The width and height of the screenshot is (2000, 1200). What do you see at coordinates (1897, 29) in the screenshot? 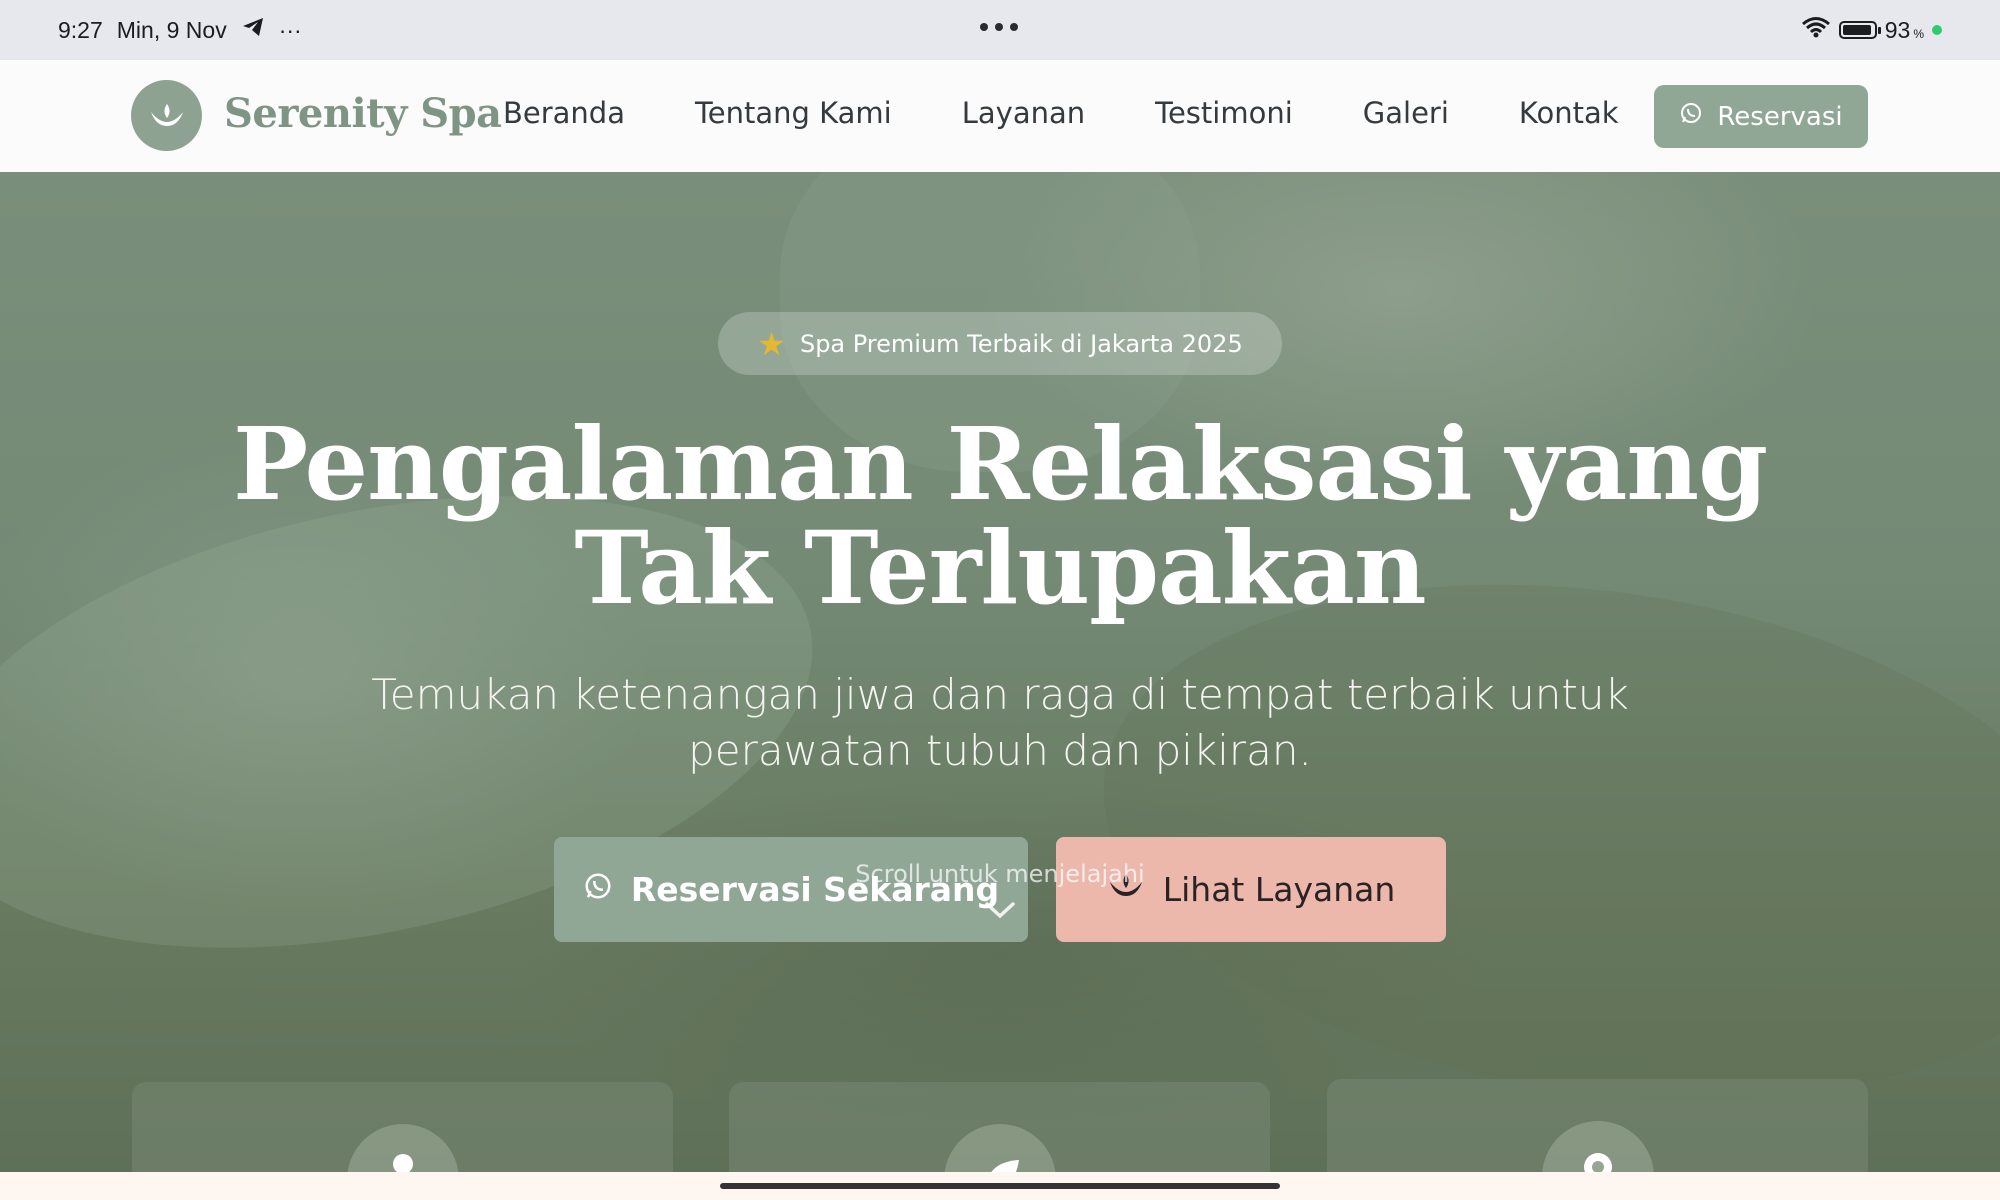
I see `battery-percent: 93` at bounding box center [1897, 29].